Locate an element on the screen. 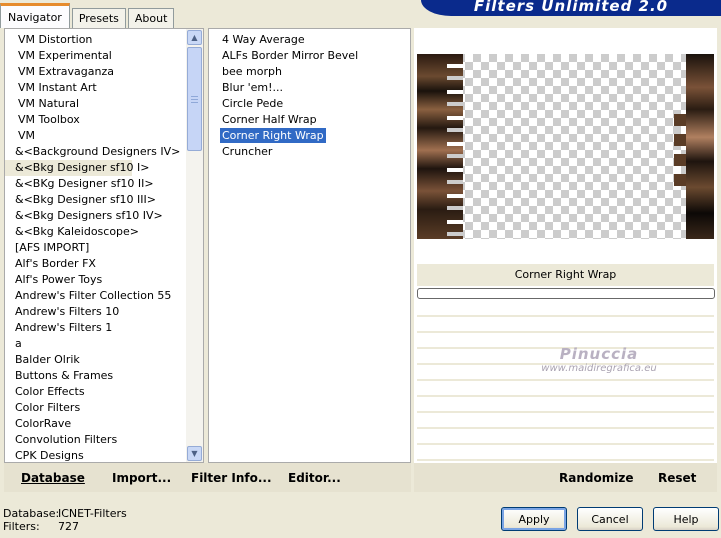 The width and height of the screenshot is (721, 538). category-item: [AFS IMPORT] is located at coordinates (96, 248).